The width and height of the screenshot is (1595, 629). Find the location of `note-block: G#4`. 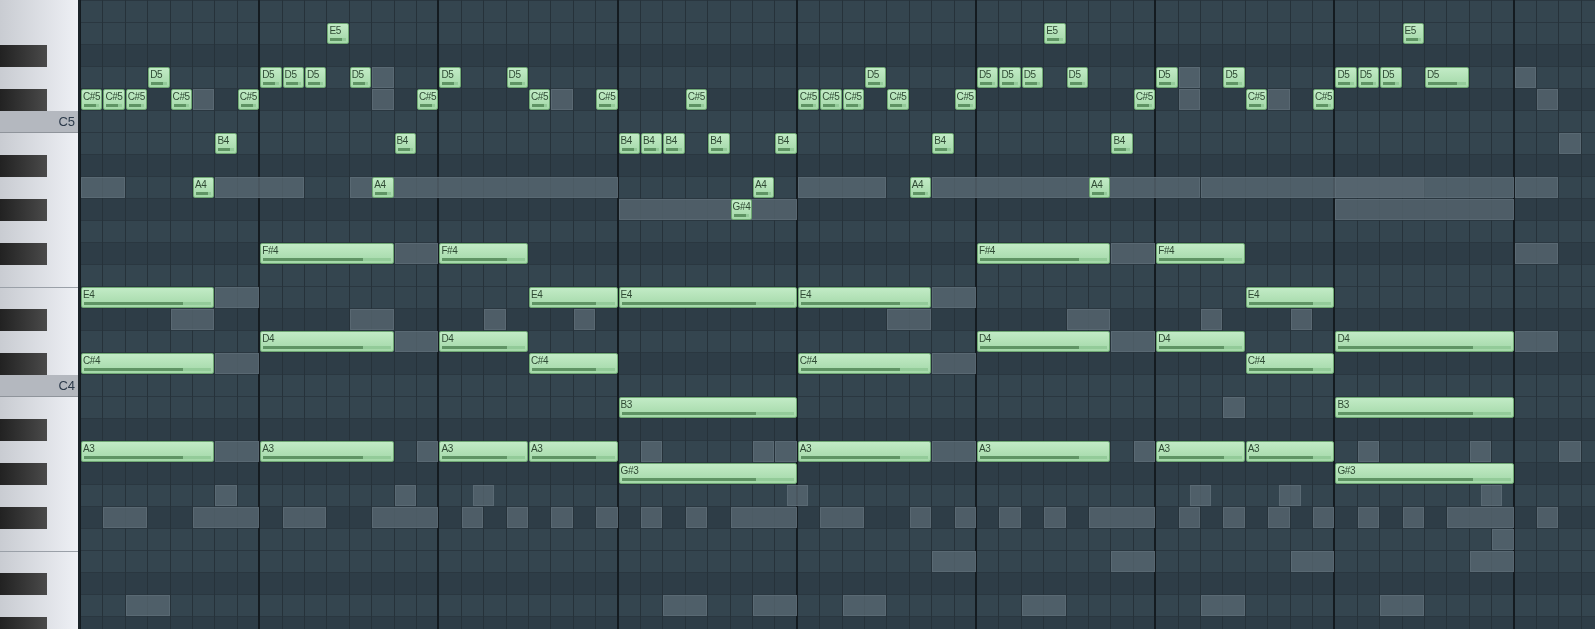

note-block: G#4 is located at coordinates (741, 209).